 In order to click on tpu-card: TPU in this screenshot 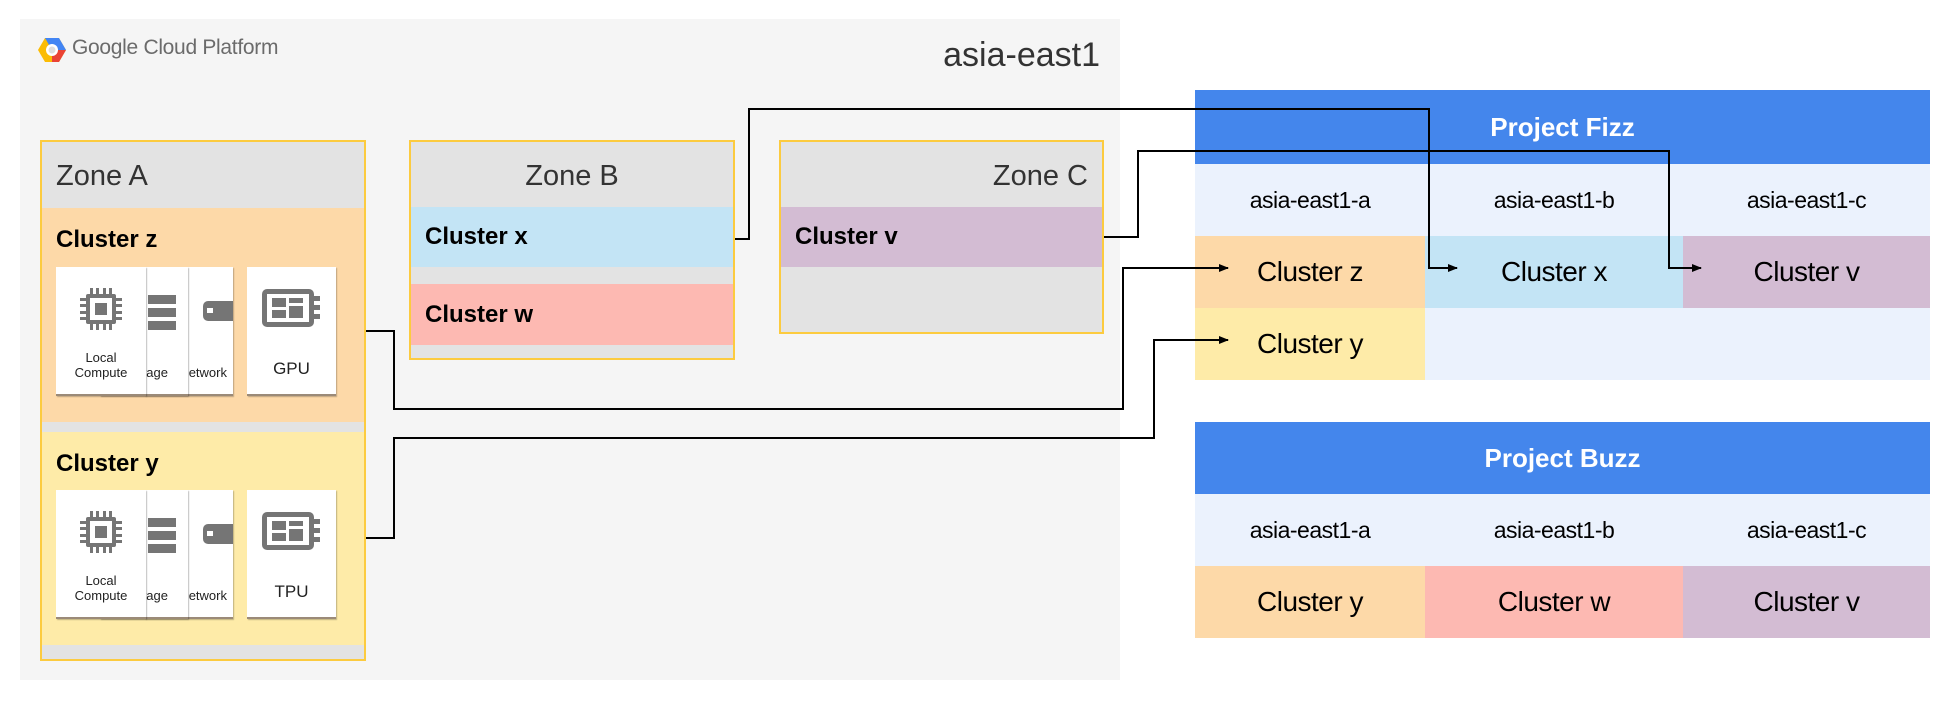, I will do `click(291, 554)`.